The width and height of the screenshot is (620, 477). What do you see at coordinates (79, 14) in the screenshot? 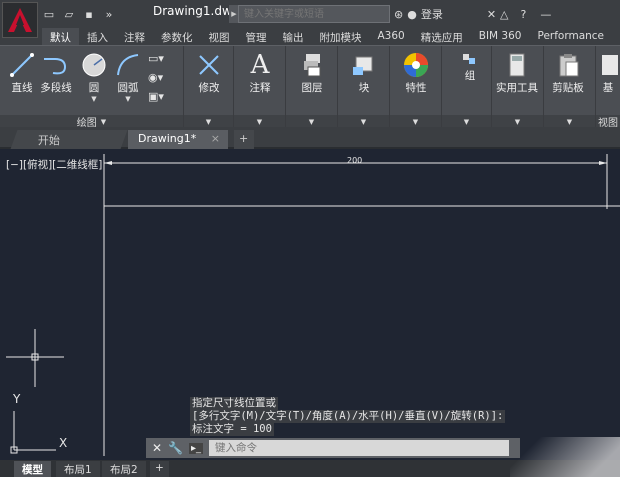
I see `quick-access-toolbar: ▭ ▱ ▪ »` at bounding box center [79, 14].